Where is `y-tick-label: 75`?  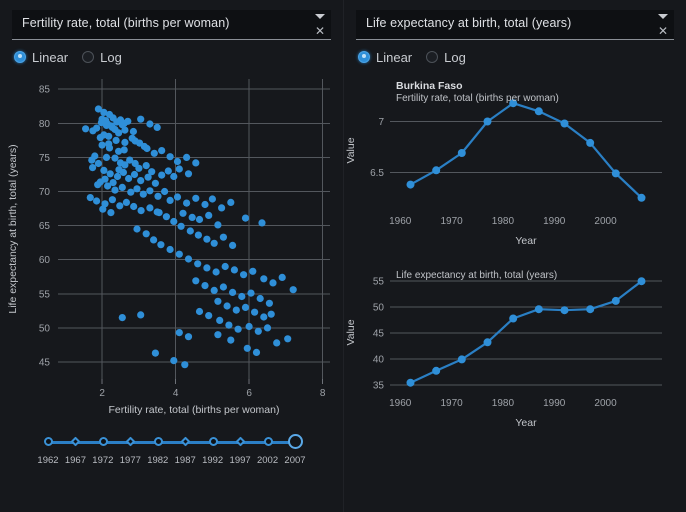 y-tick-label: 75 is located at coordinates (45, 158).